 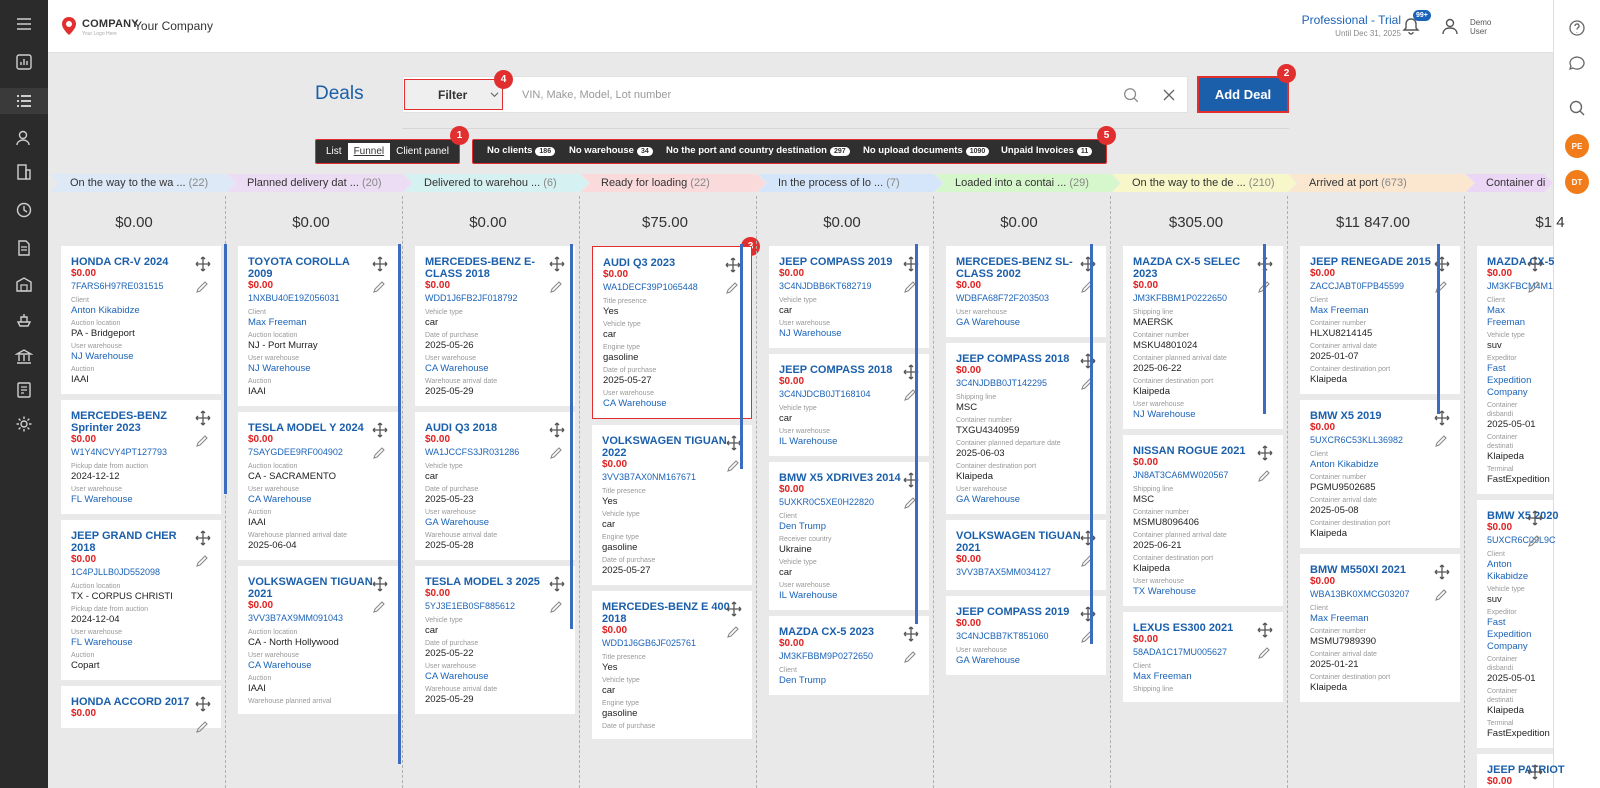 I want to click on deals-nav-icon, so click(x=24, y=101).